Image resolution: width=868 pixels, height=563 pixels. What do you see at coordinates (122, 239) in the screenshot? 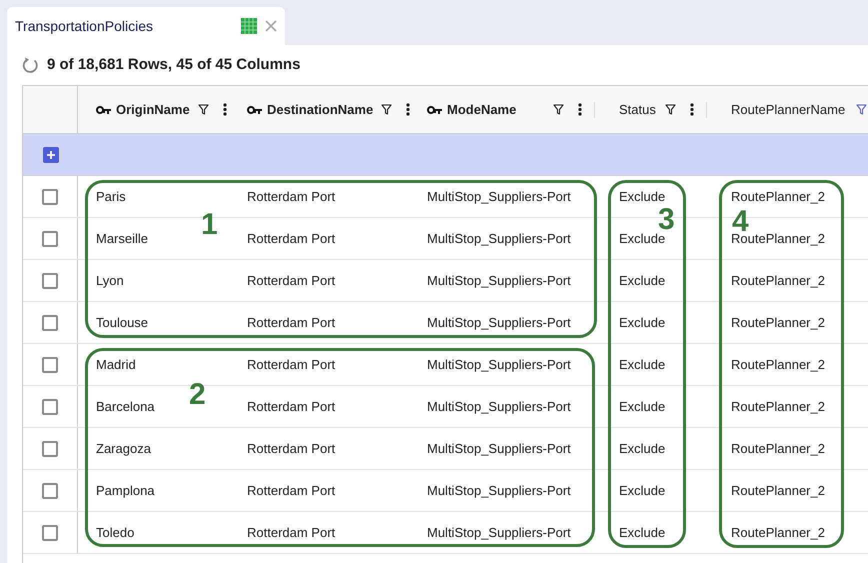
I see `table-cell-text: Marseille` at bounding box center [122, 239].